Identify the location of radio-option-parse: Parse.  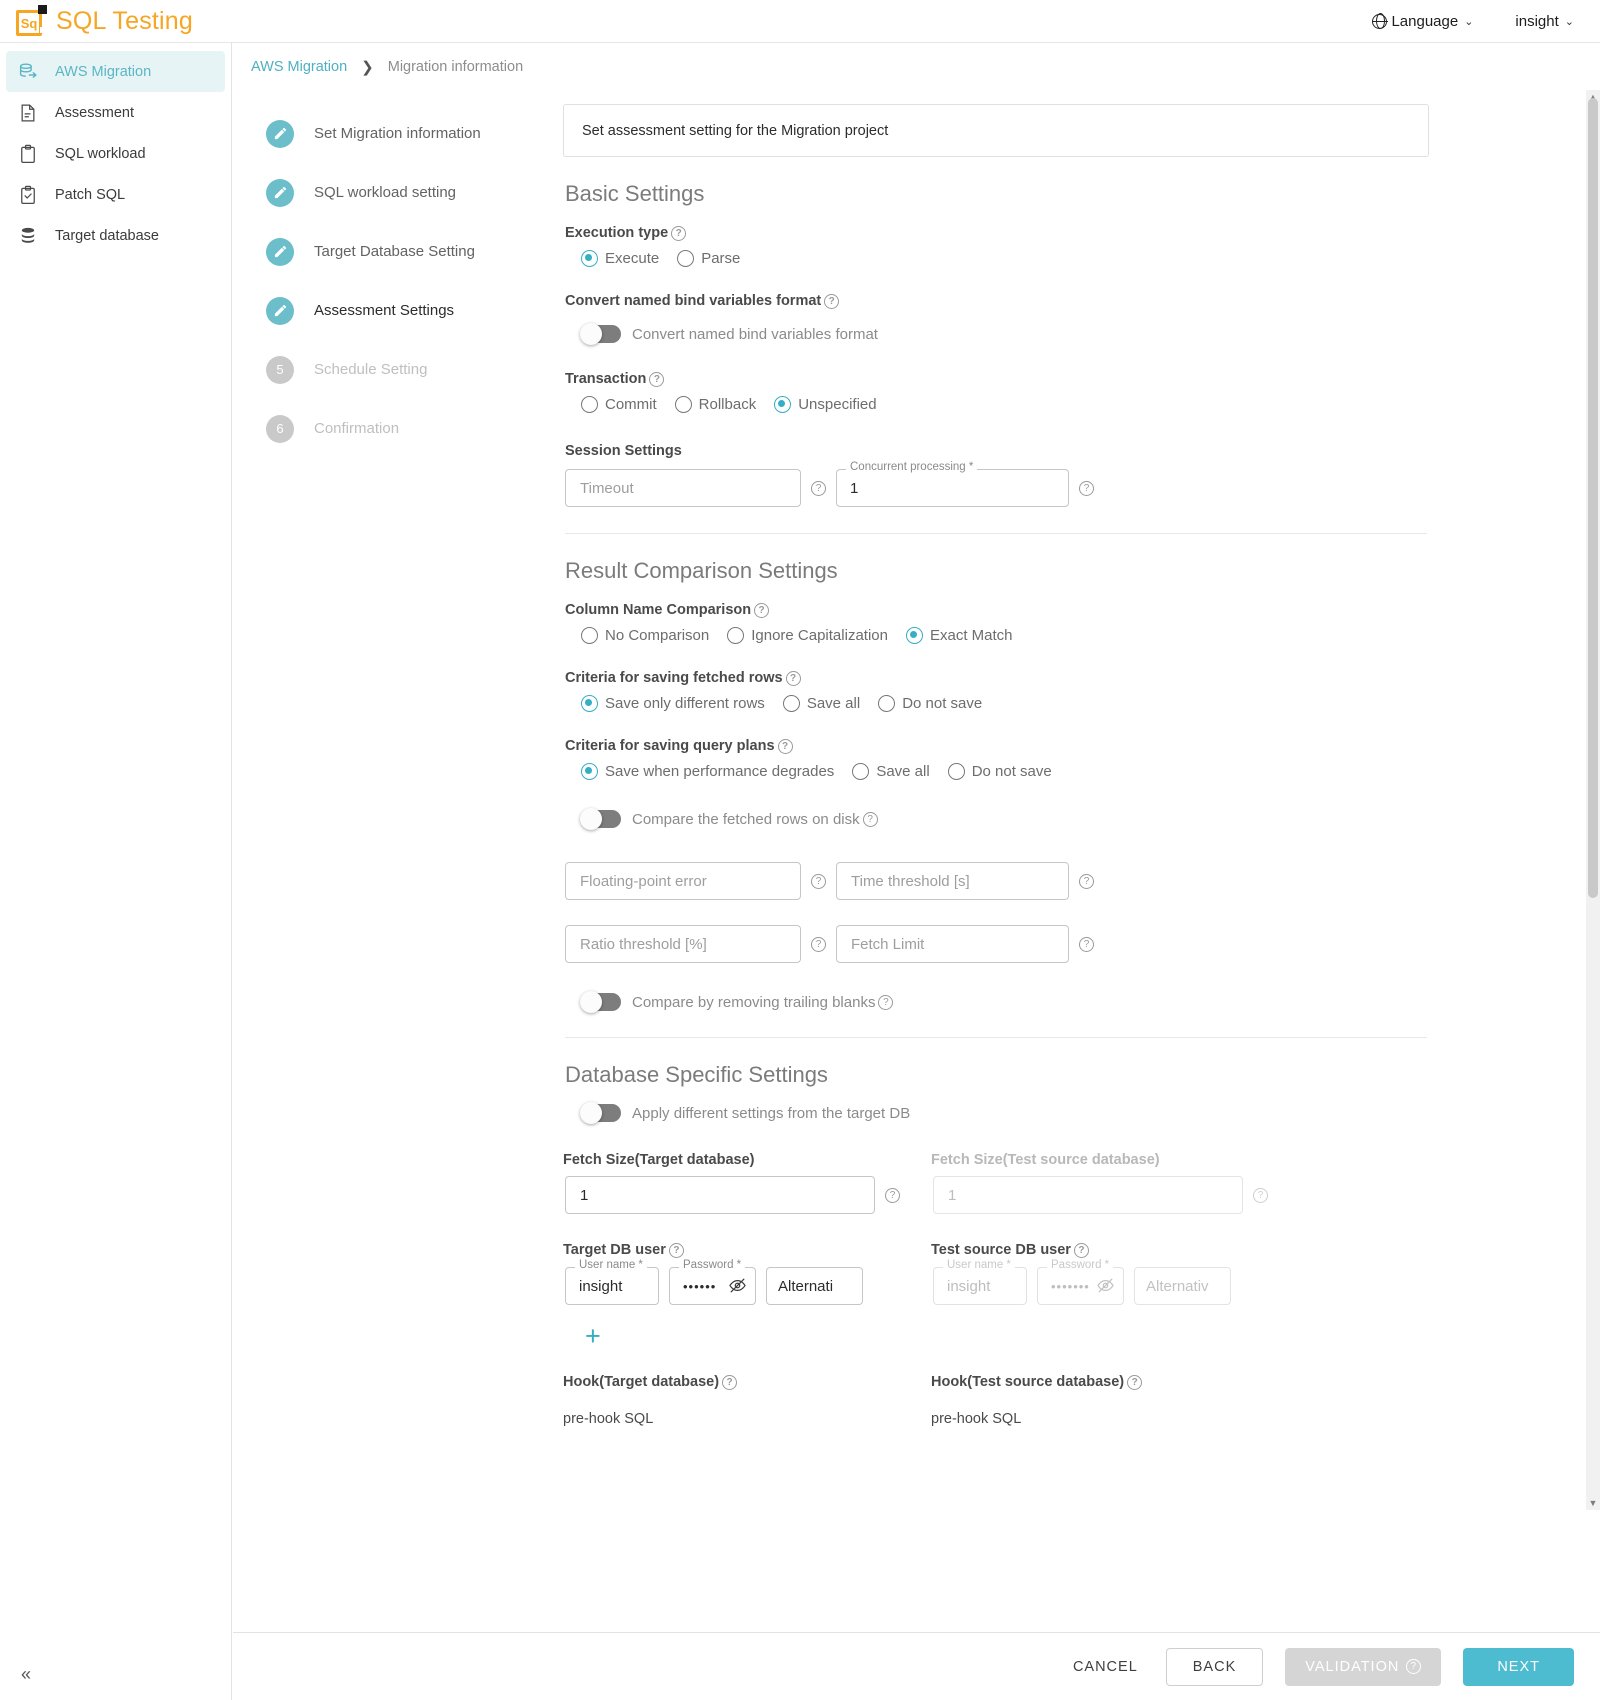
(708, 258).